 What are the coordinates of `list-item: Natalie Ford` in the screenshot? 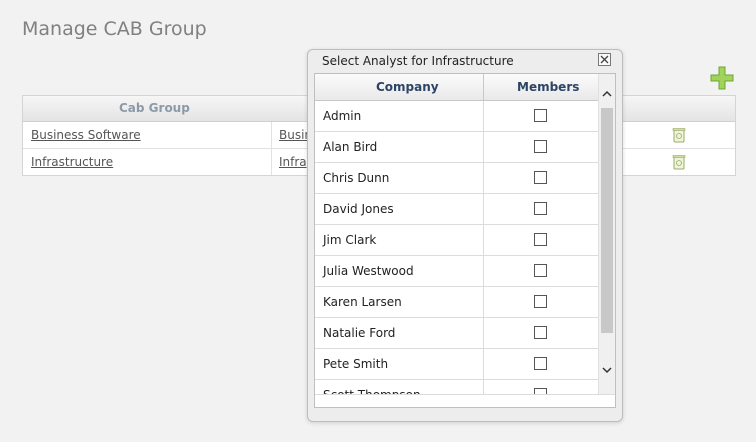 It's located at (456, 333).